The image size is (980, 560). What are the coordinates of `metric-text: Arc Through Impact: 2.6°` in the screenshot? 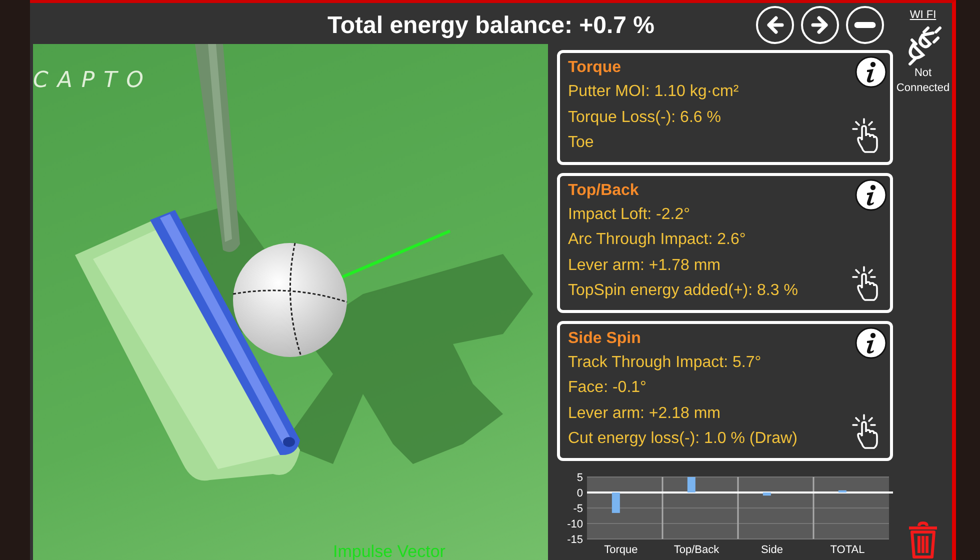 It's located at (657, 240).